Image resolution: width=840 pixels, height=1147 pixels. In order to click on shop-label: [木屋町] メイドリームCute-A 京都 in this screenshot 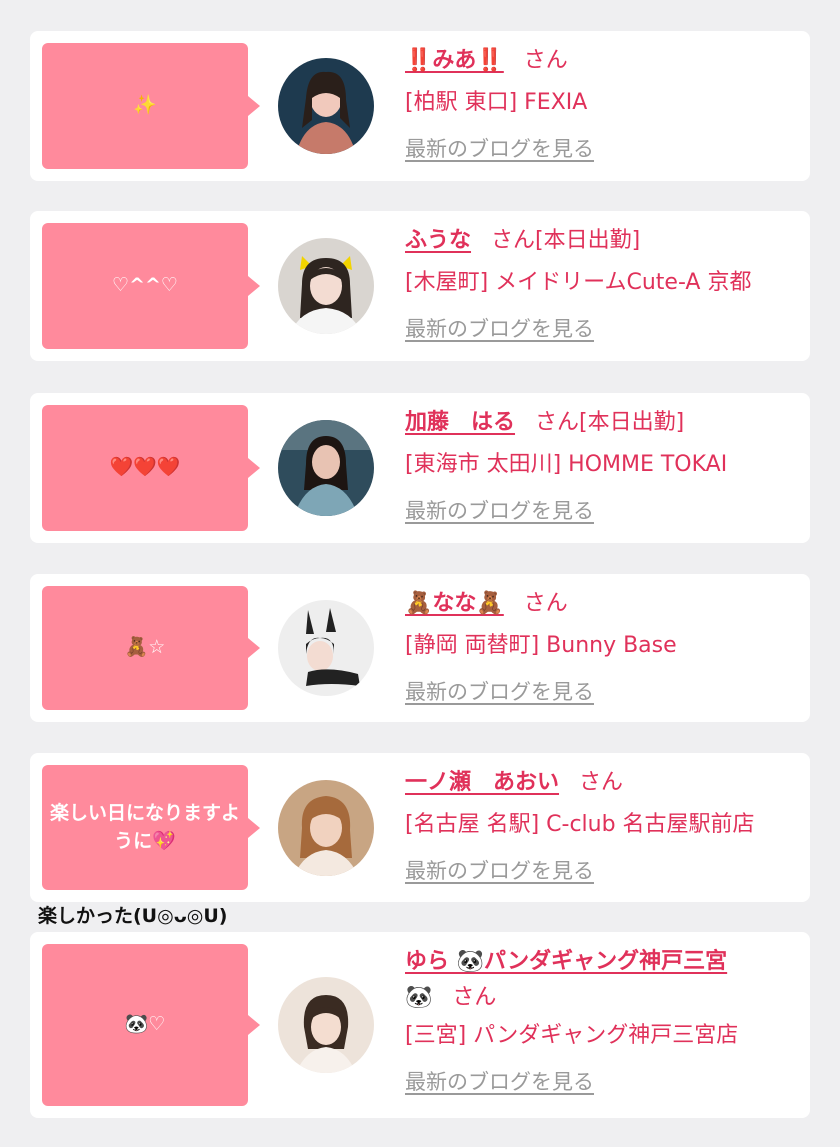, I will do `click(602, 283)`.